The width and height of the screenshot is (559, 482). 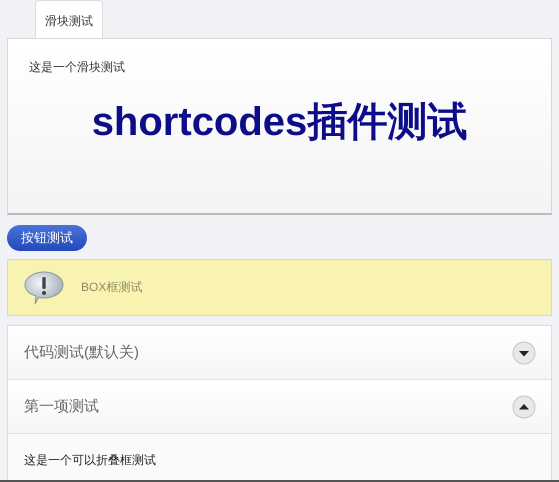 What do you see at coordinates (524, 352) in the screenshot?
I see `expand-icon` at bounding box center [524, 352].